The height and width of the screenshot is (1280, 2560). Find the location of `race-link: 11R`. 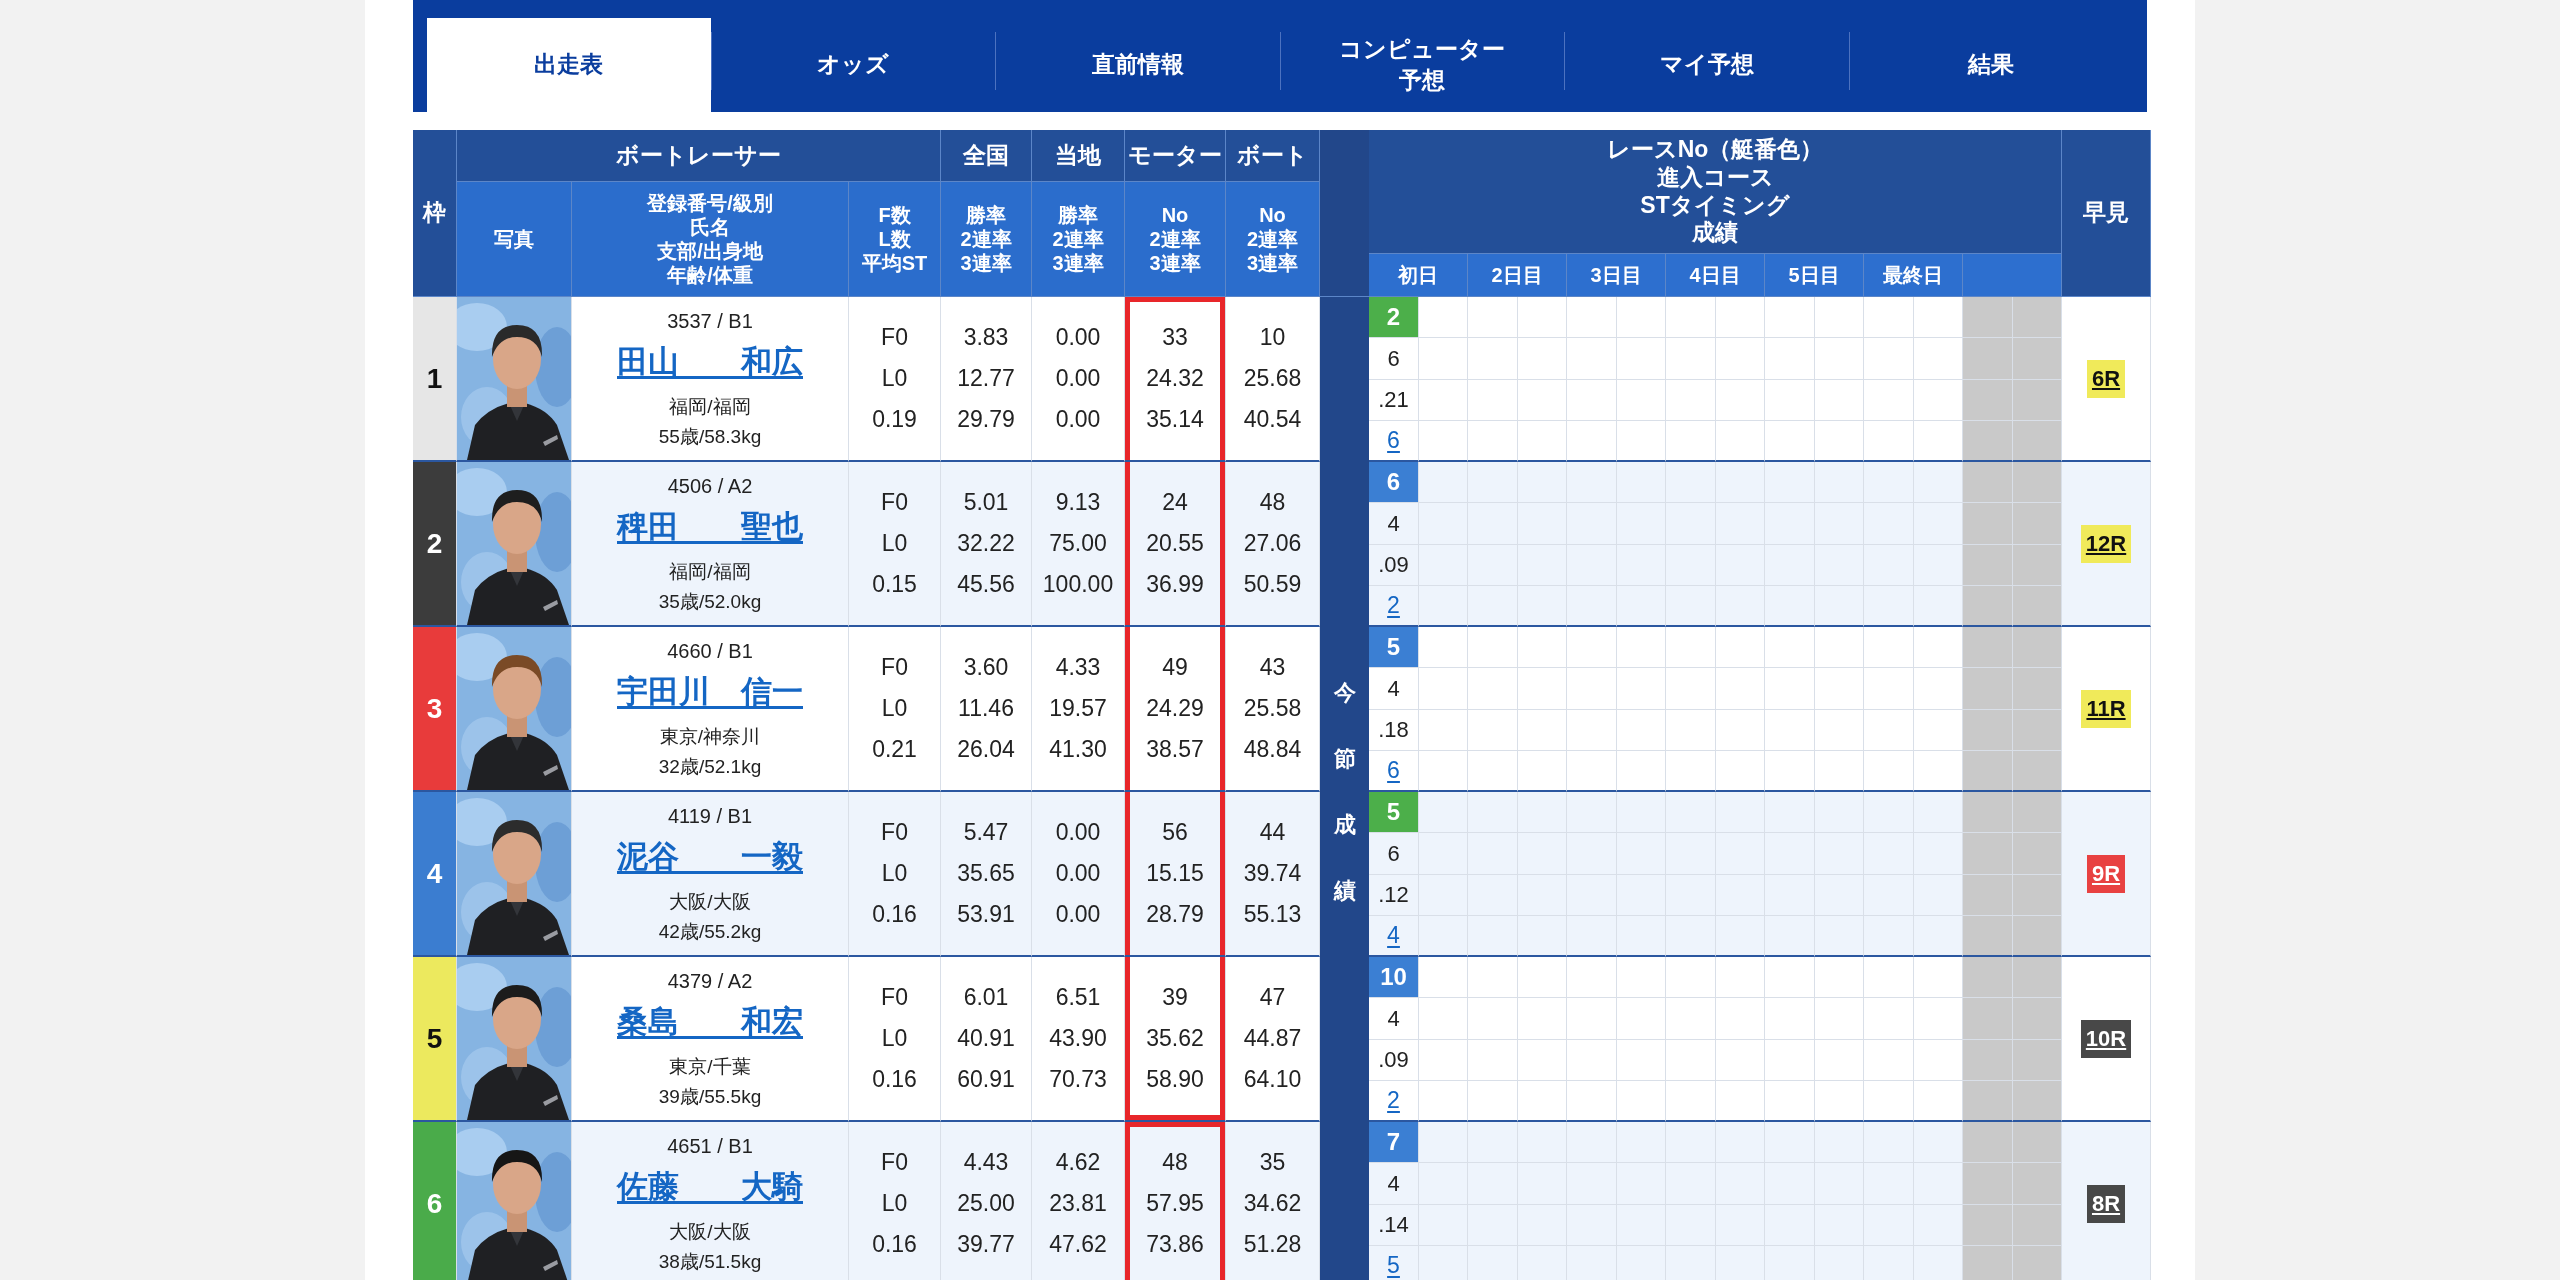

race-link: 11R is located at coordinates (2106, 708).